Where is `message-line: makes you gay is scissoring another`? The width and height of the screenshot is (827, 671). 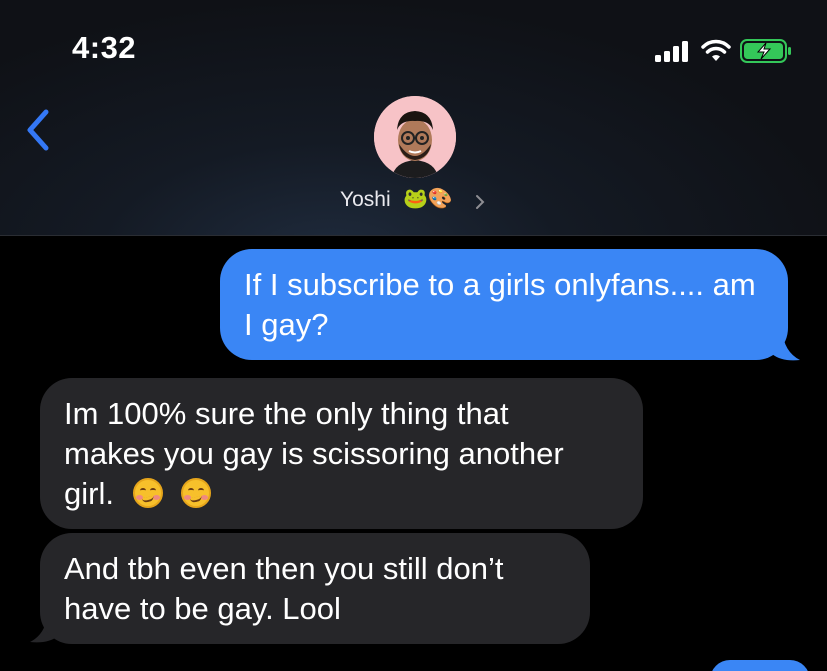 message-line: makes you gay is scissoring another is located at coordinates (314, 453).